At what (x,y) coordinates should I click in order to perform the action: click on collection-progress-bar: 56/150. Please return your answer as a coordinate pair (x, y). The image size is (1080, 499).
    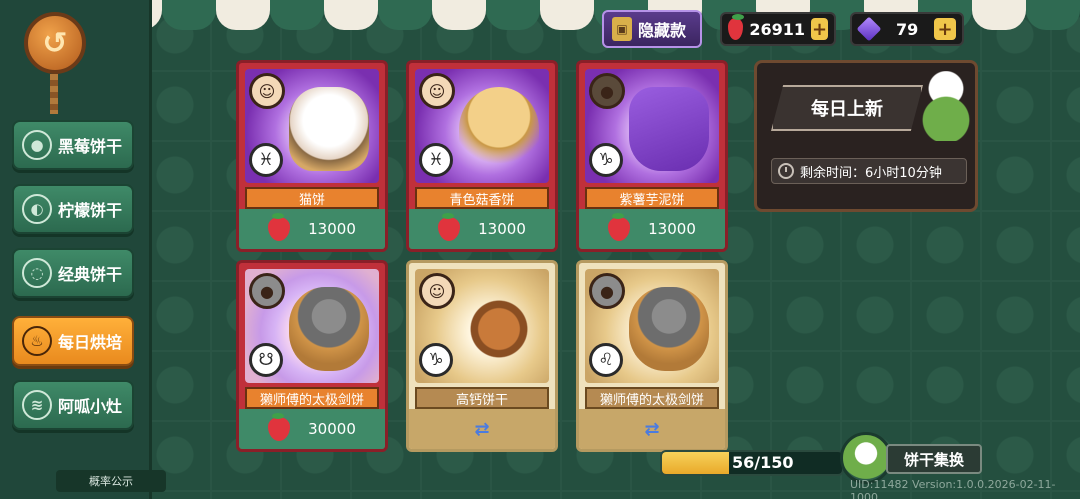
    Looking at the image, I should click on (752, 463).